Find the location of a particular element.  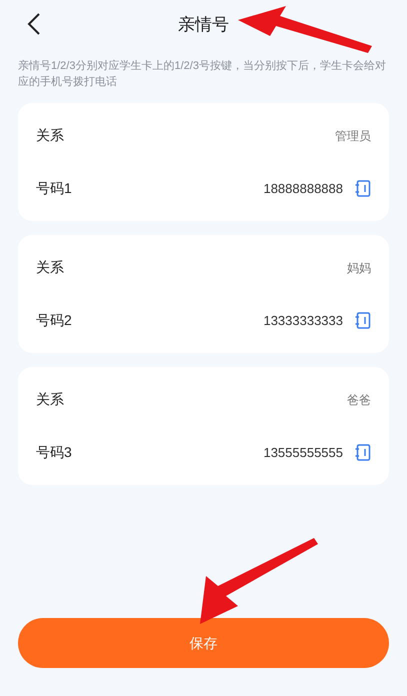

back-icon is located at coordinates (34, 24).